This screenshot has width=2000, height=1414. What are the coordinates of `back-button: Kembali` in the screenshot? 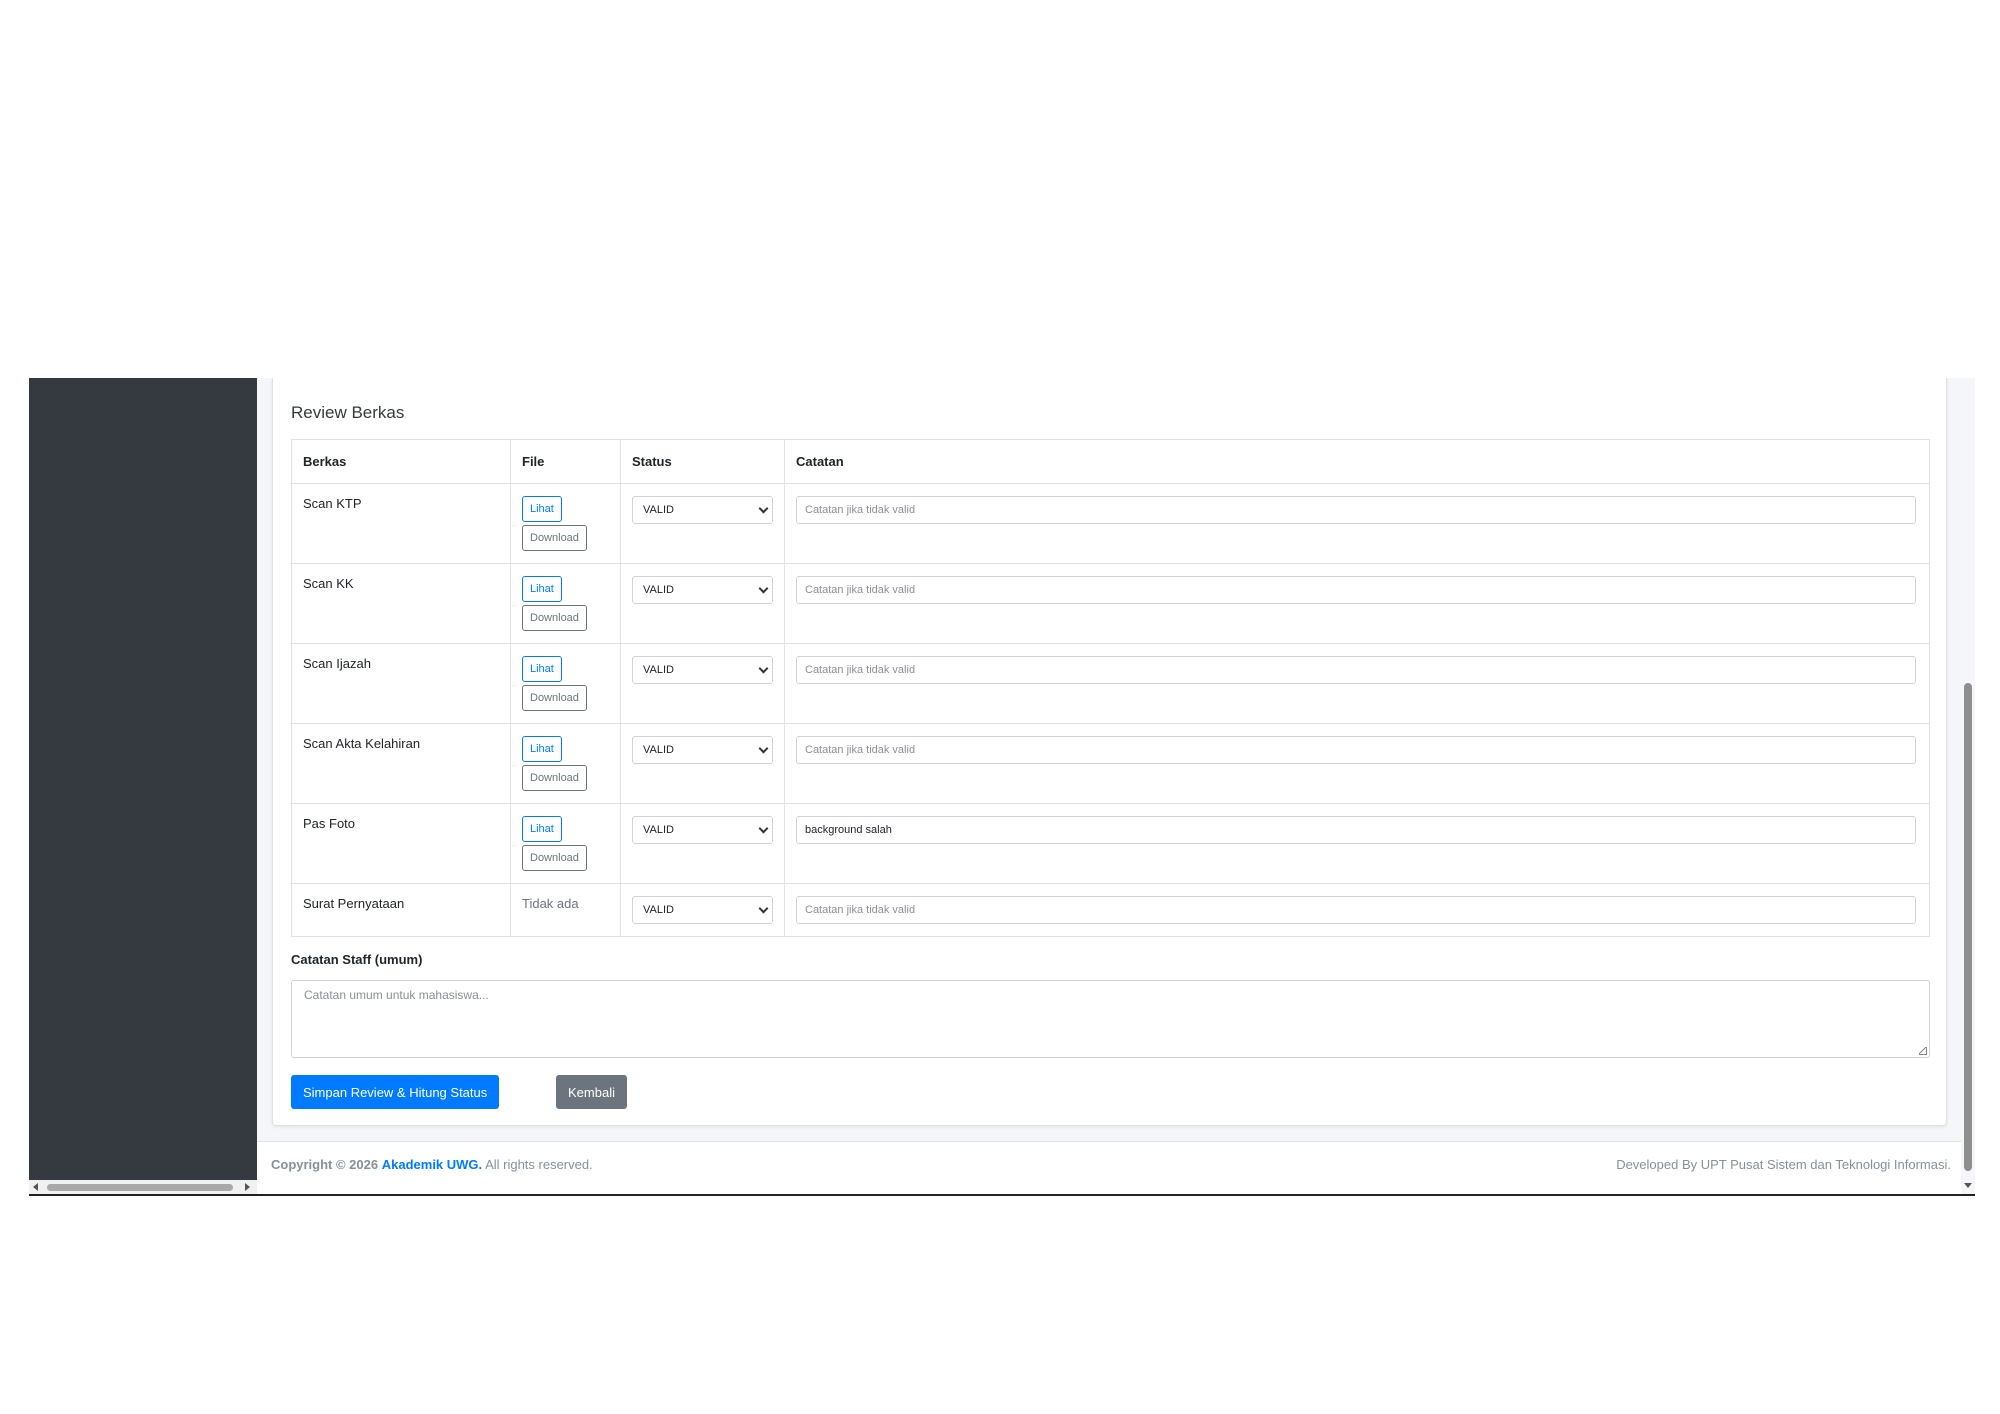 It's located at (591, 1092).